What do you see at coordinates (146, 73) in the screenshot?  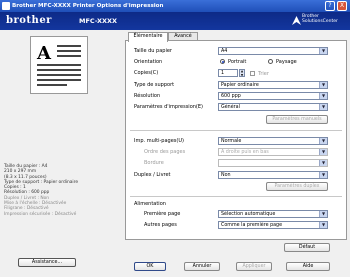 I see `copies-label: Copies(C)` at bounding box center [146, 73].